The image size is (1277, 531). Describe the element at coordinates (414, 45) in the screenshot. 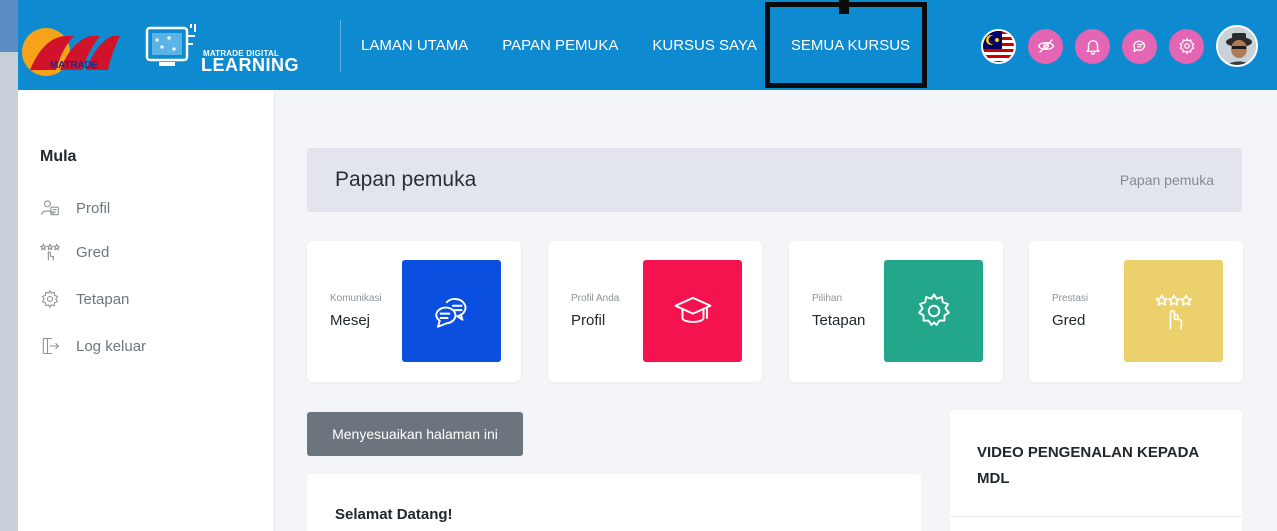

I see `nav-laman-utama: LAMAN UTAMA` at that location.